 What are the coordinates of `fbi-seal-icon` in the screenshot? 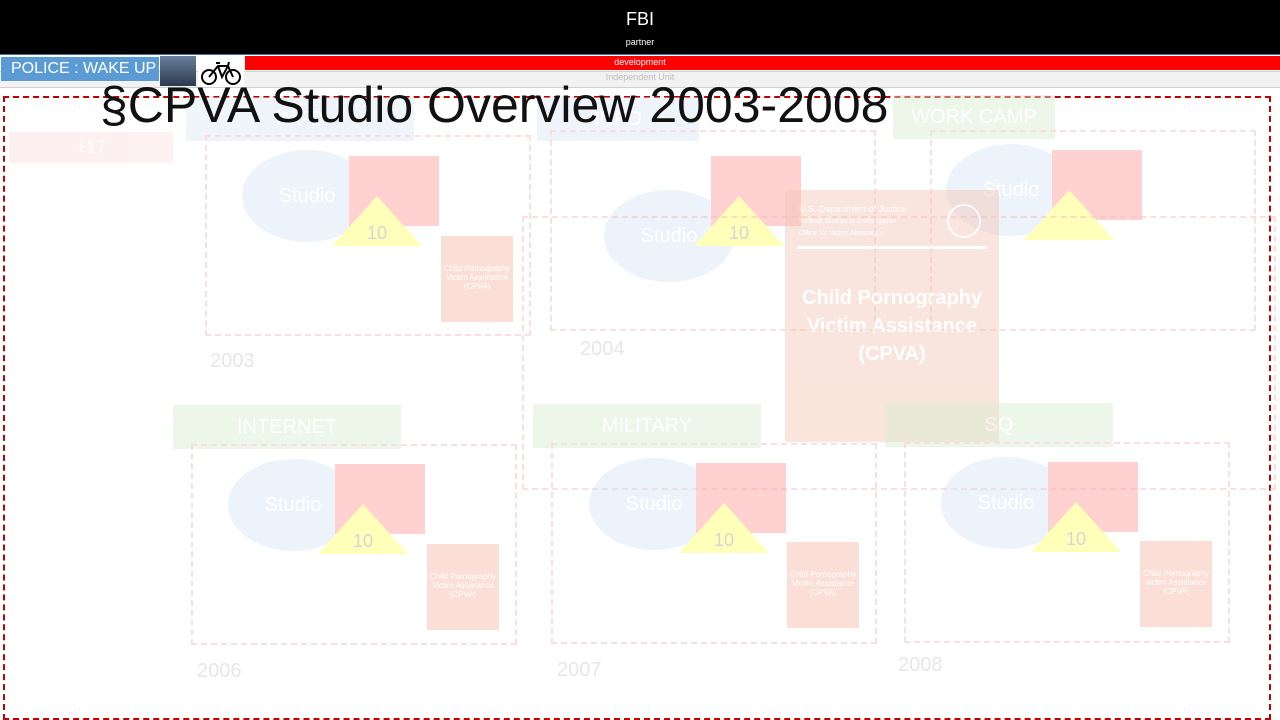 It's located at (964, 221).